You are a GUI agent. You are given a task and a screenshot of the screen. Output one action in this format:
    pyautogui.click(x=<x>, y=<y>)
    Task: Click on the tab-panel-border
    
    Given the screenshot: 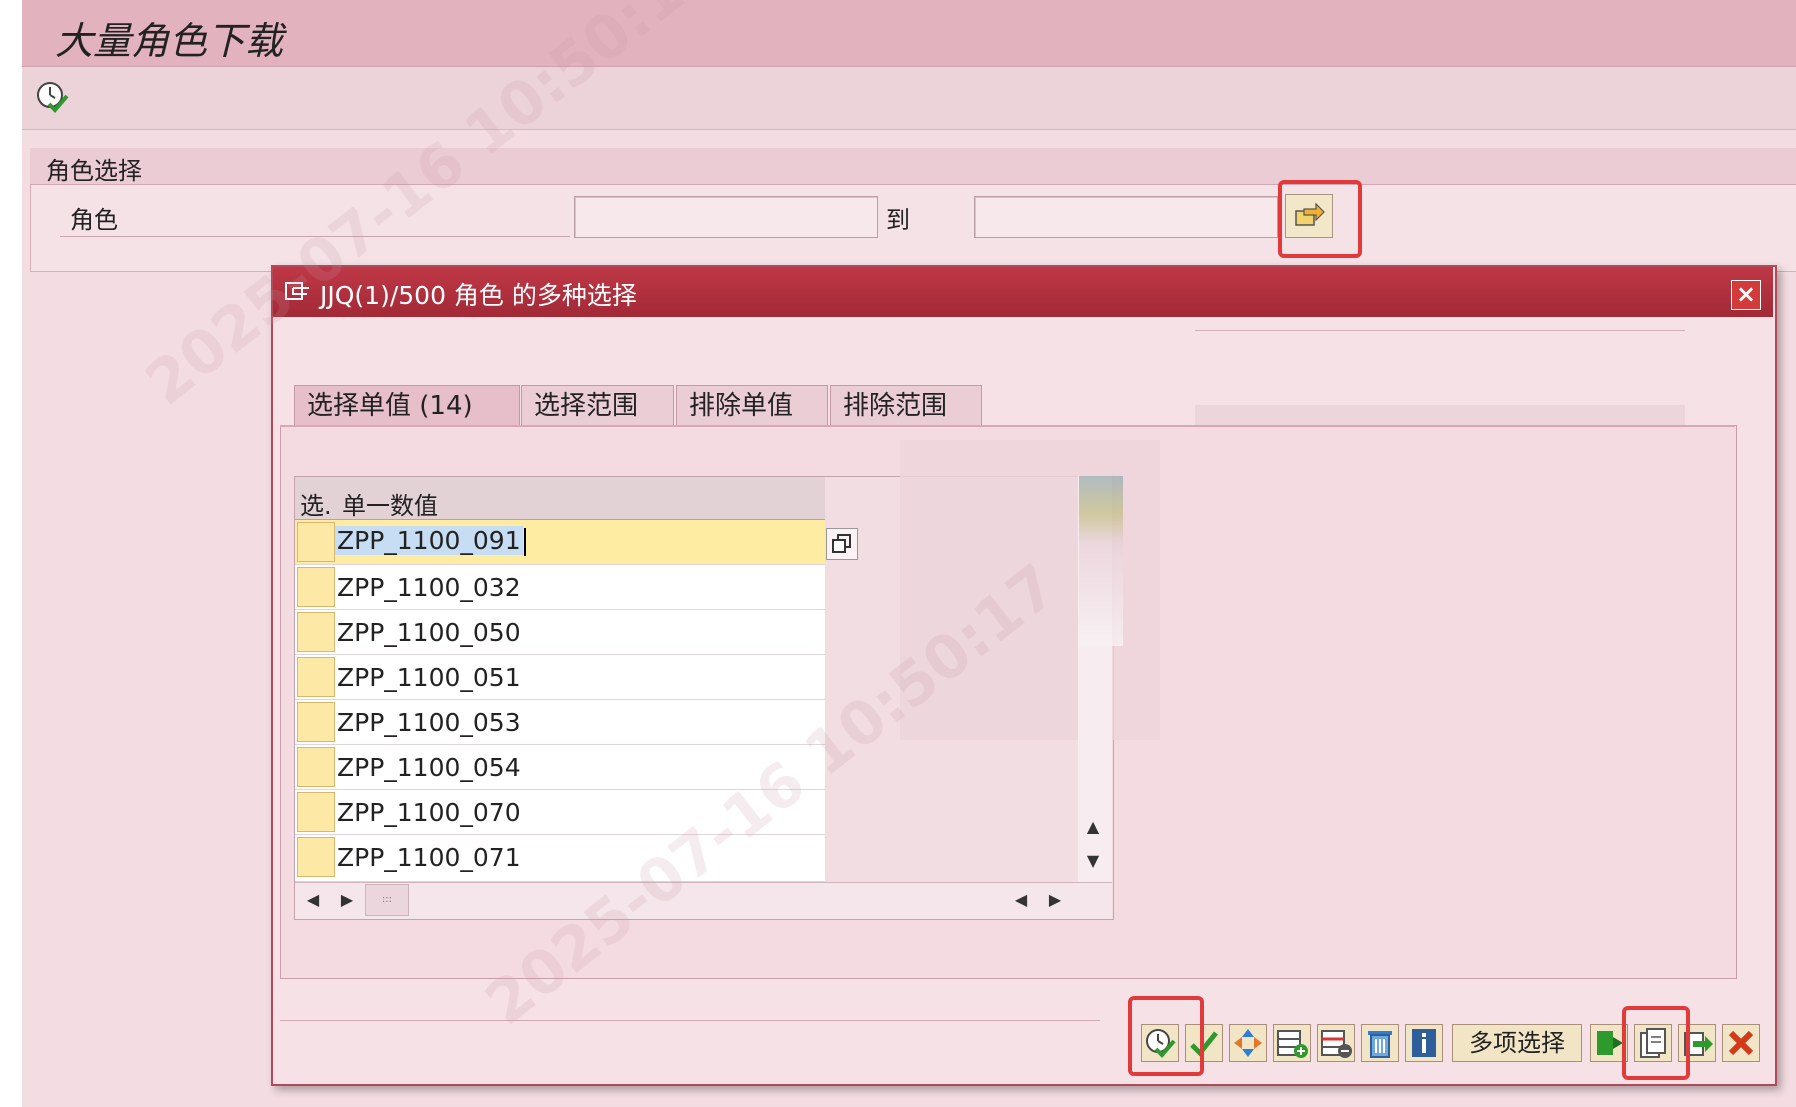 What is the action you would take?
    pyautogui.click(x=1007, y=426)
    